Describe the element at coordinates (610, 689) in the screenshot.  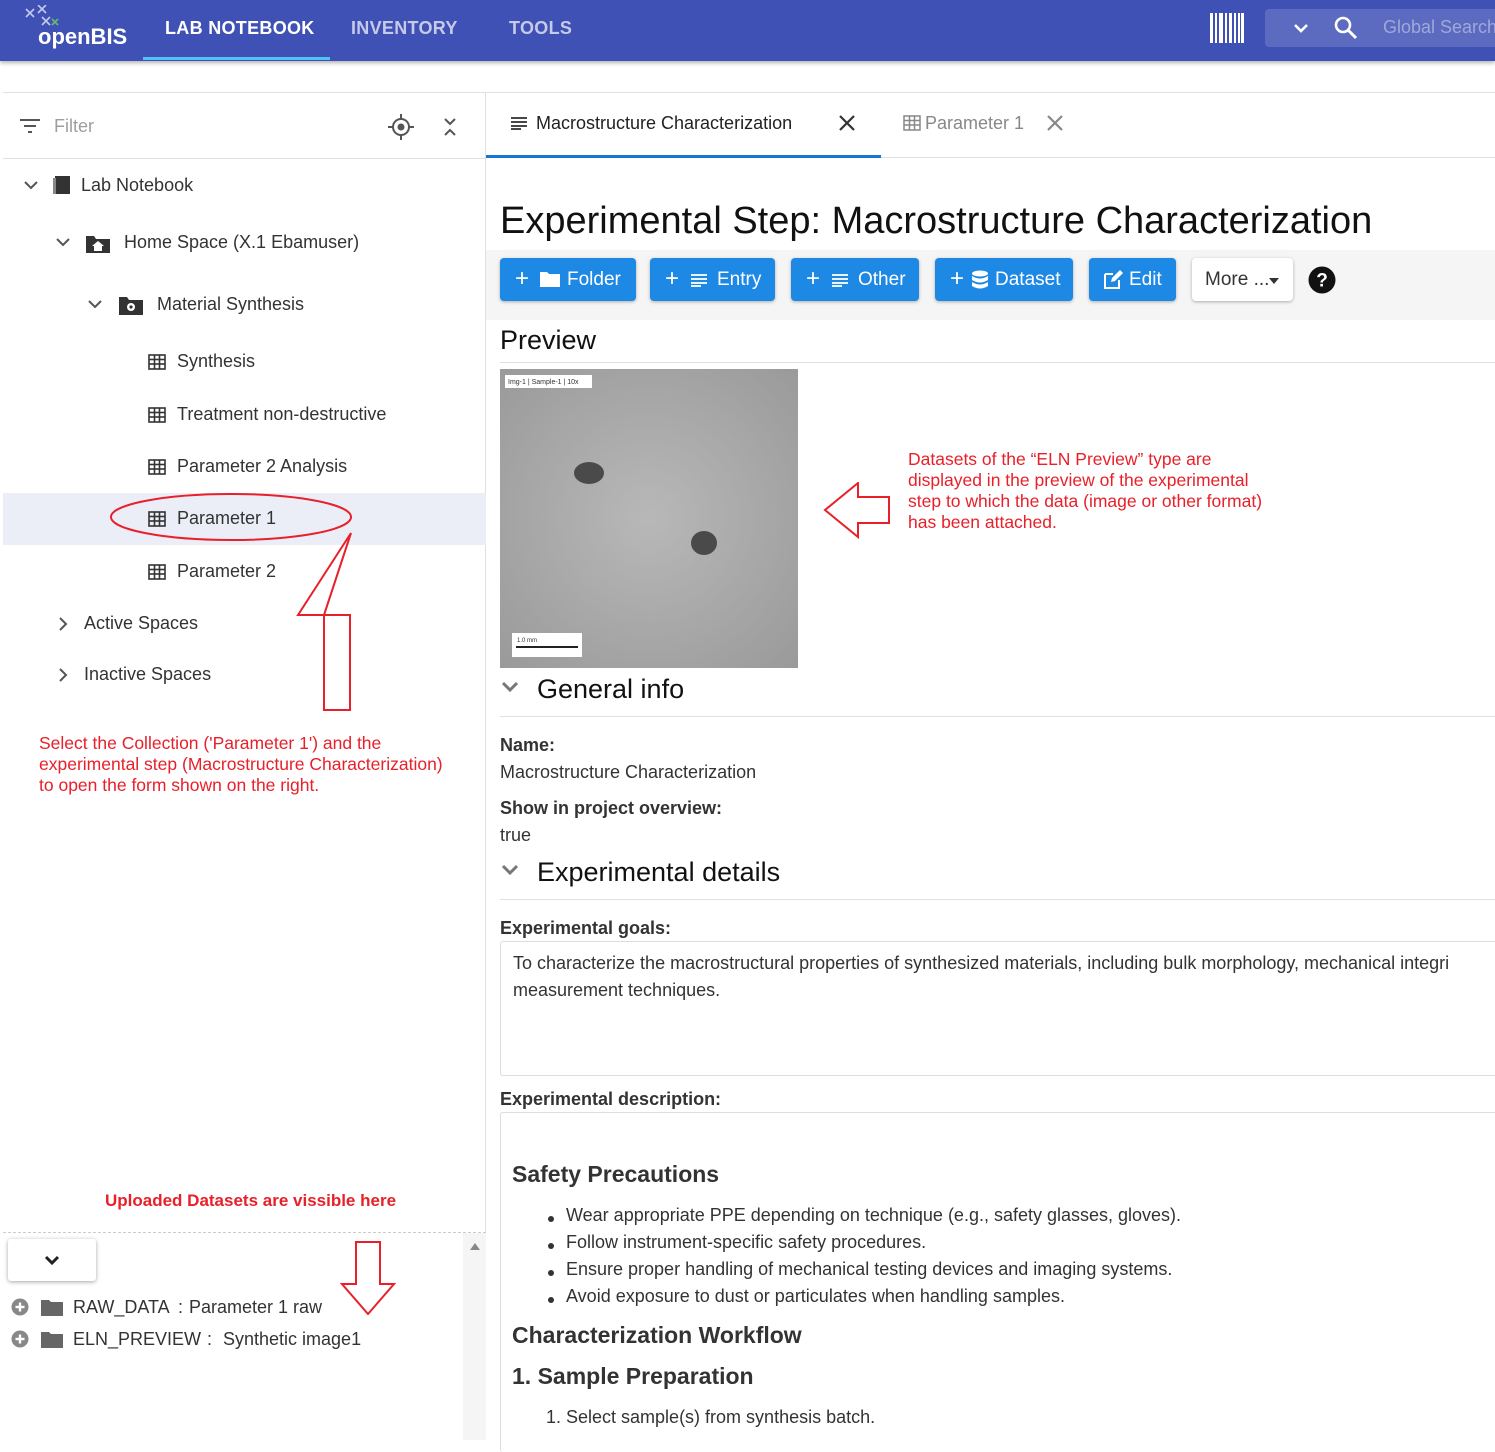
I see `general-info-title: General info` at that location.